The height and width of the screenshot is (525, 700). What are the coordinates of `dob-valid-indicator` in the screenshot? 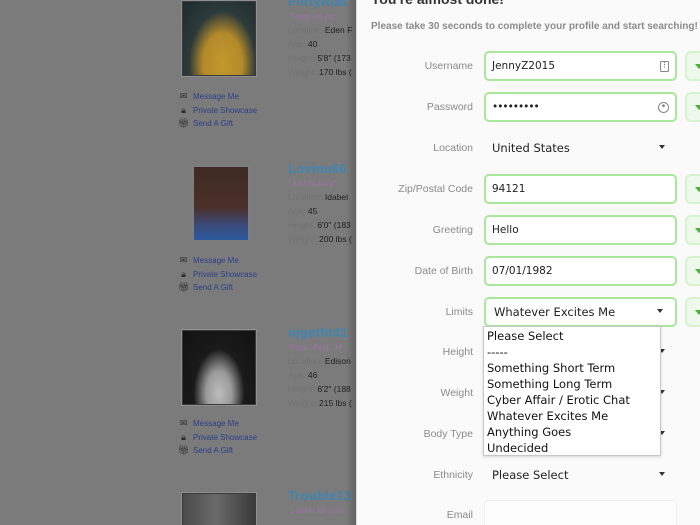 It's located at (692, 271).